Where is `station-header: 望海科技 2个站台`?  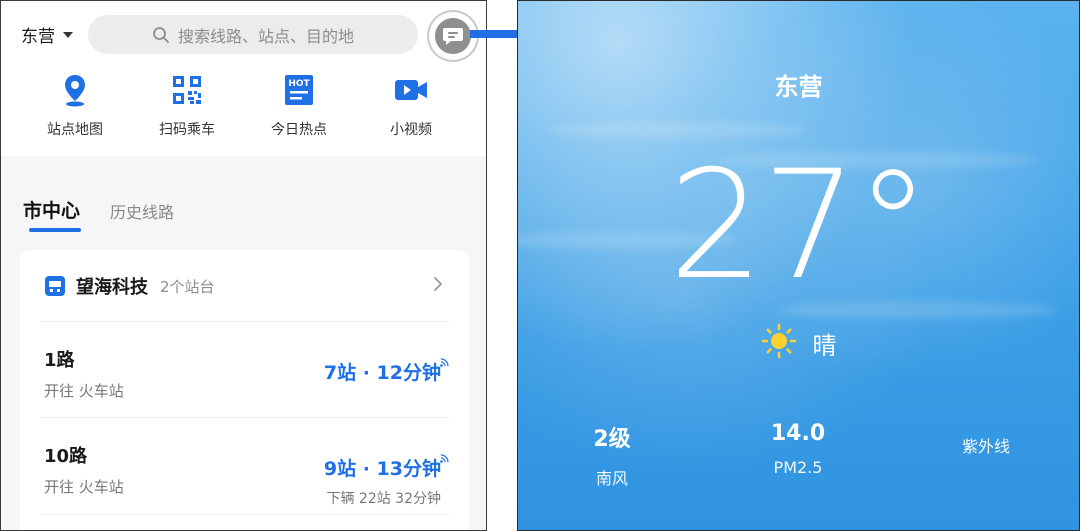 station-header: 望海科技 2个站台 is located at coordinates (244, 286).